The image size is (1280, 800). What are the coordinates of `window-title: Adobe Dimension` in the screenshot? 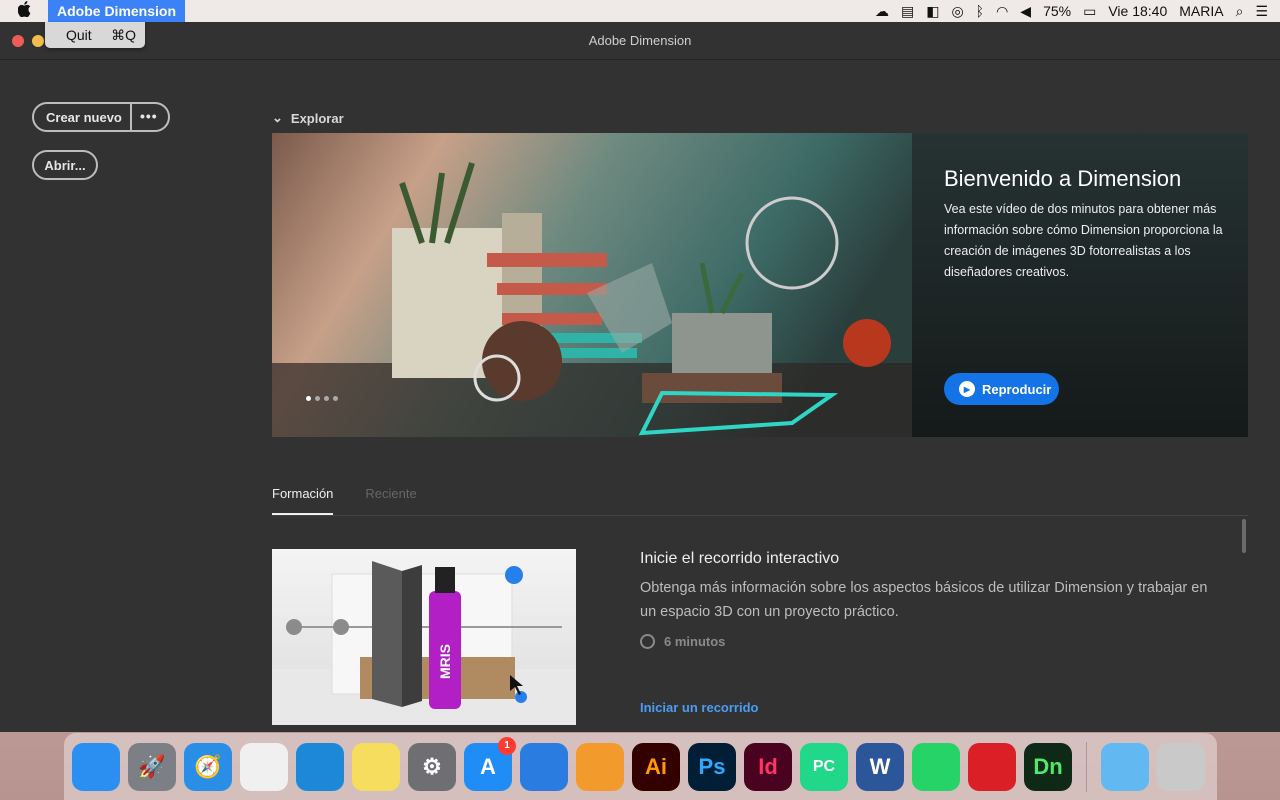 It's located at (640, 40).